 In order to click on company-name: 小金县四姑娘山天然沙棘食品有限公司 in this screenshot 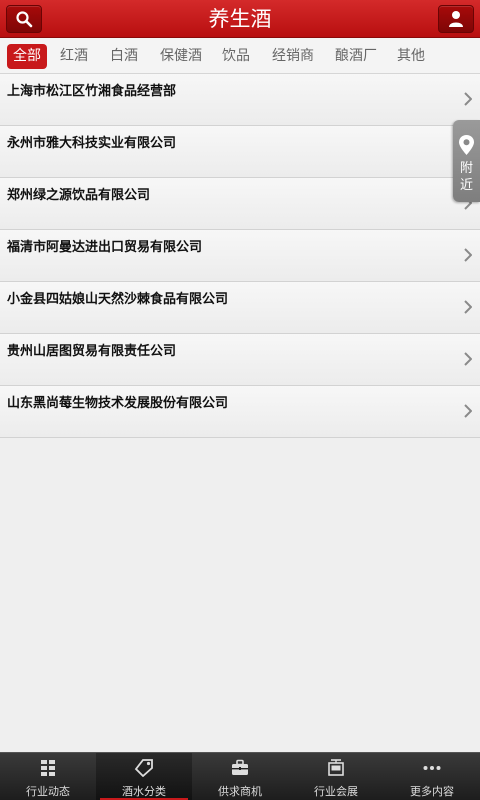, I will do `click(118, 299)`.